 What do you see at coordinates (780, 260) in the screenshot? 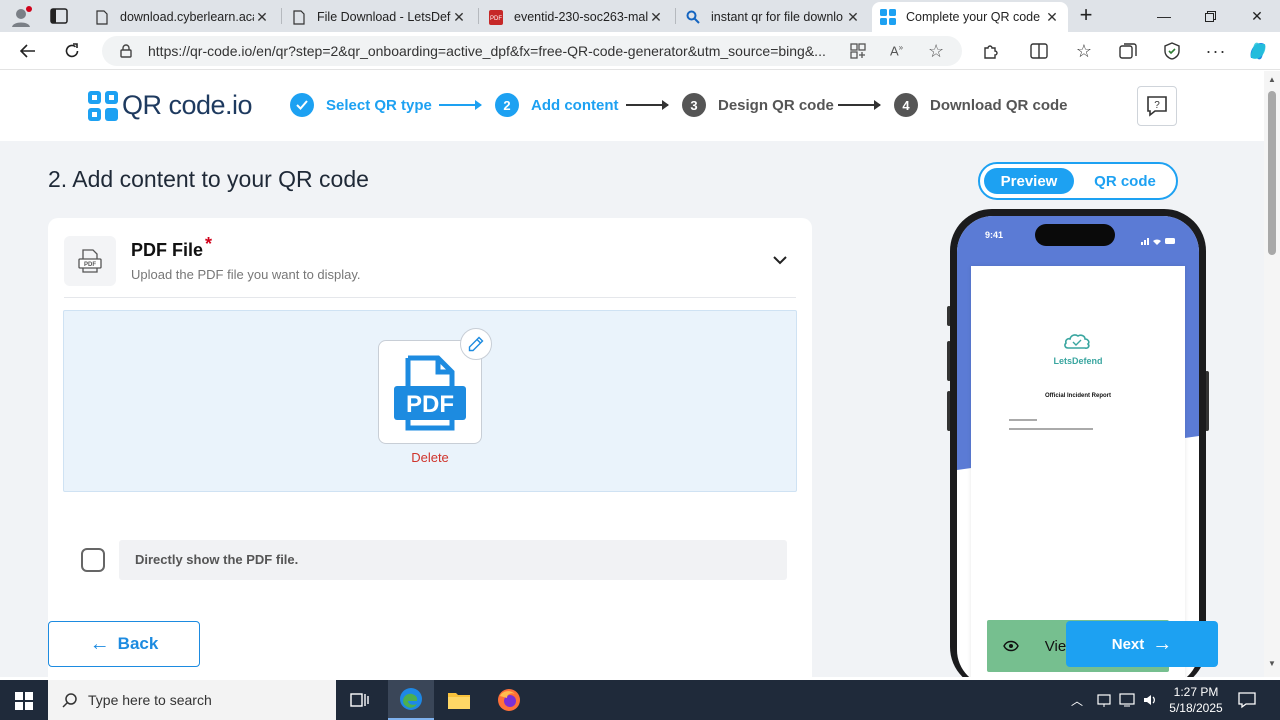
I see `chevron-down-icon` at bounding box center [780, 260].